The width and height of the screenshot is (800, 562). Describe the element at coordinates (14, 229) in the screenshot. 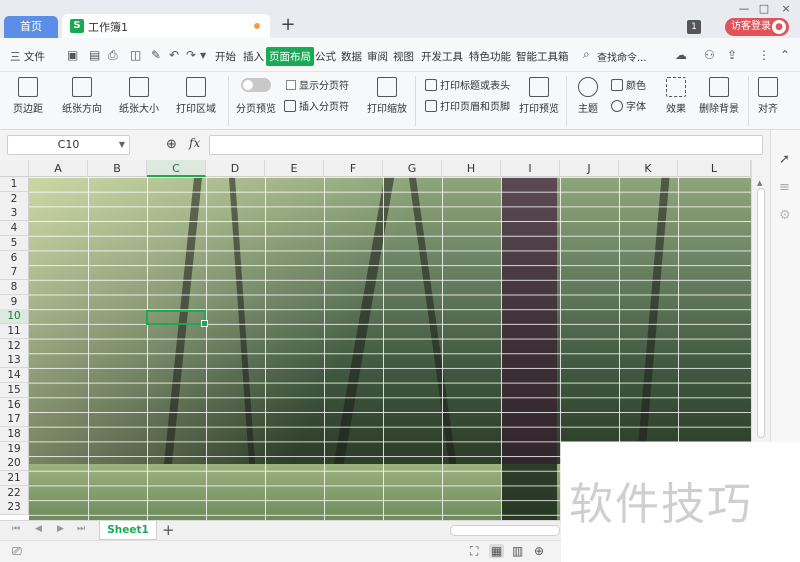

I see `row-header: 4` at that location.